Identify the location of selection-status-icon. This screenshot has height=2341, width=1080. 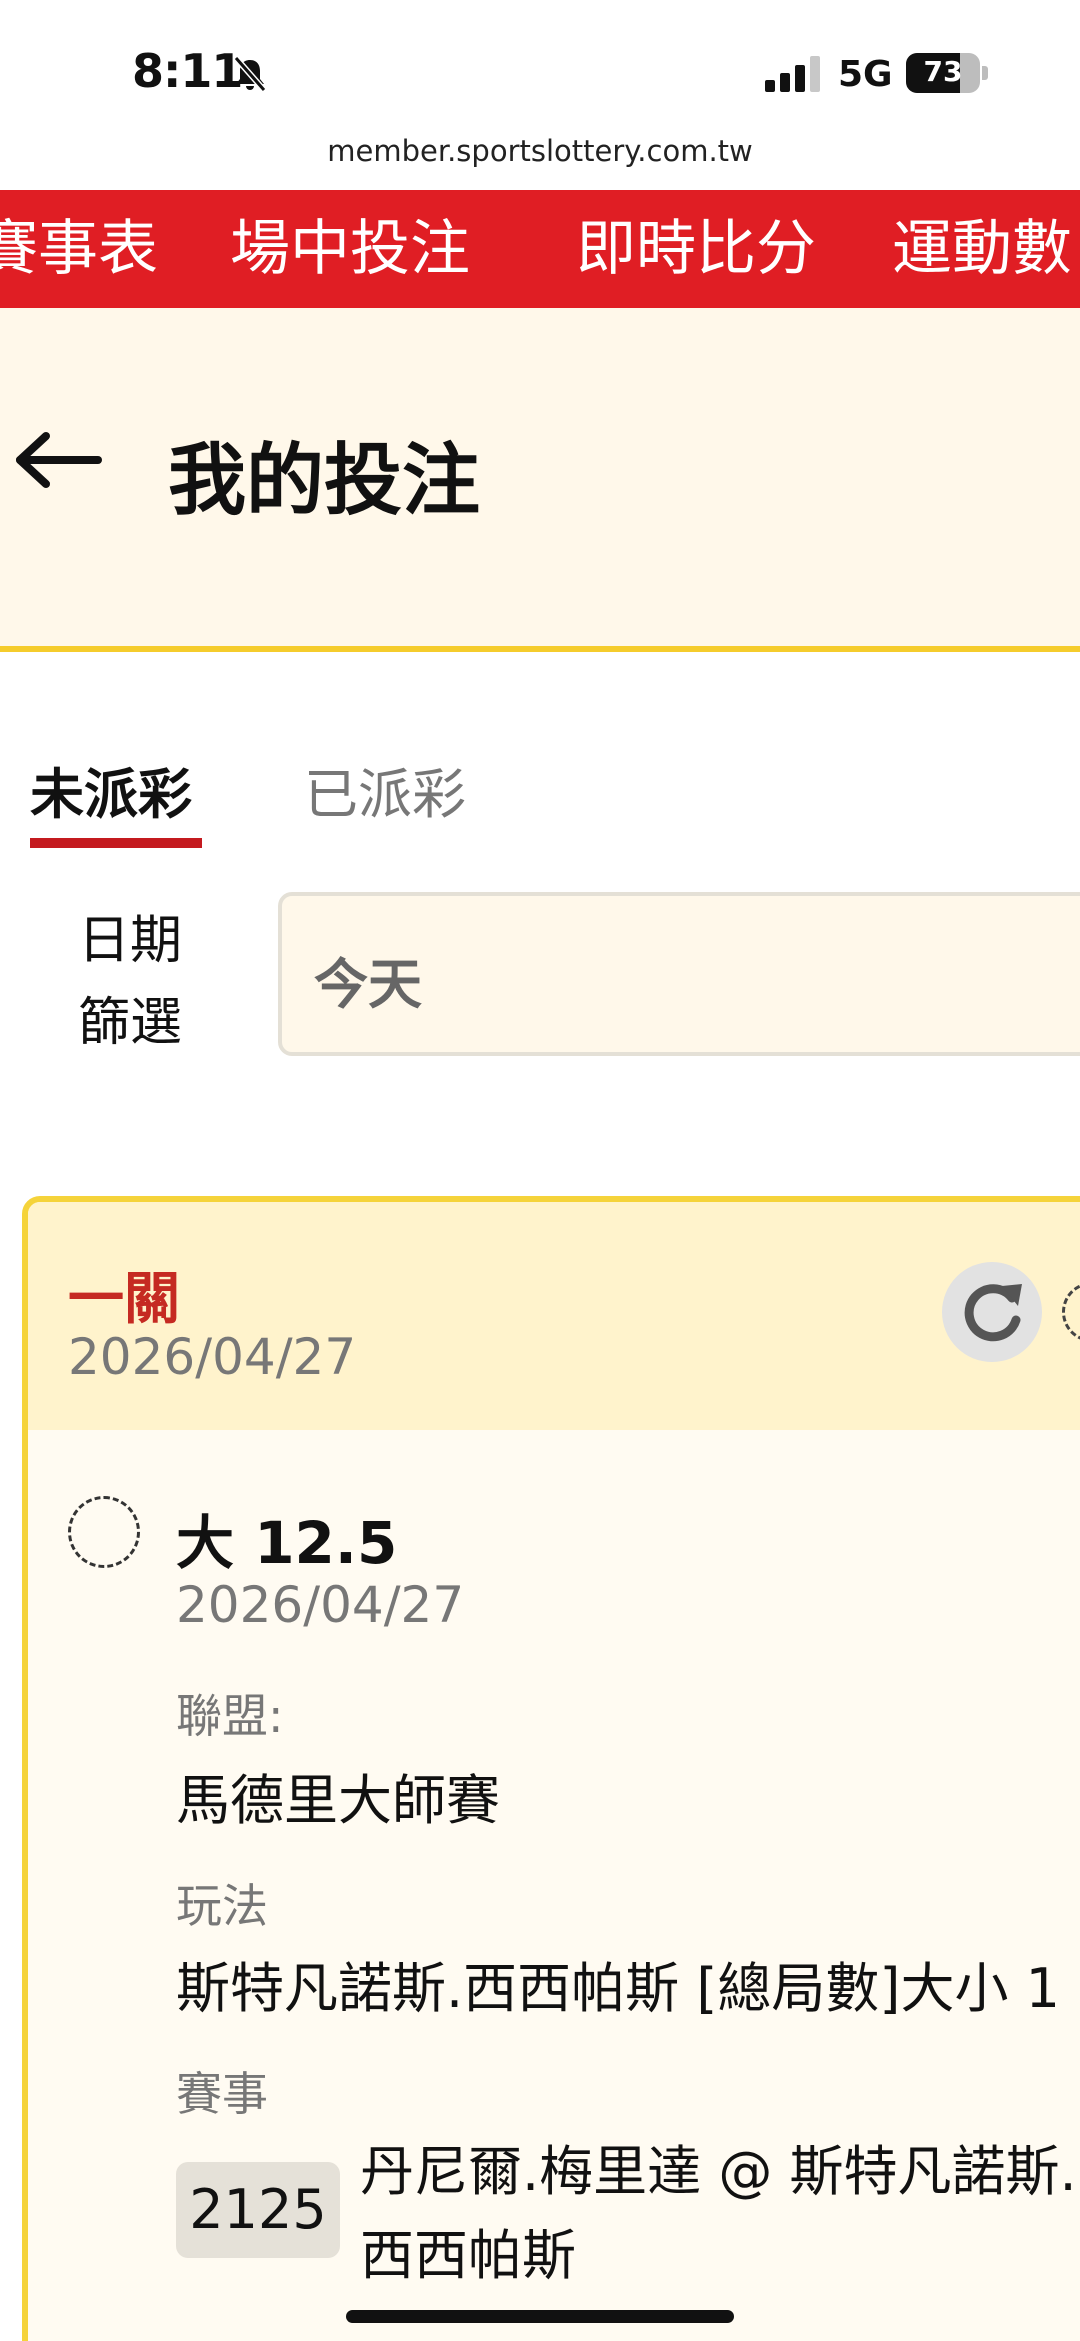
(104, 1532).